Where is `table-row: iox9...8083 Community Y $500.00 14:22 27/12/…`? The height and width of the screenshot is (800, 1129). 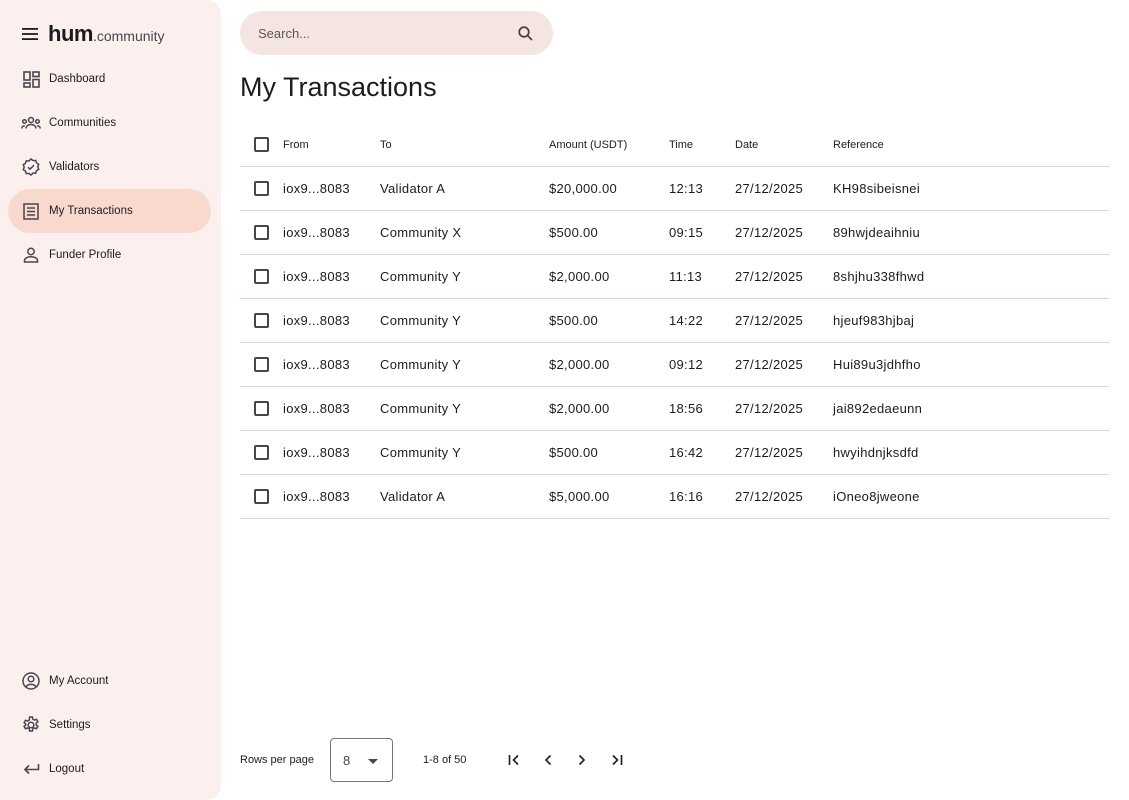
table-row: iox9...8083 Community Y $500.00 14:22 27/12/… is located at coordinates (674, 321).